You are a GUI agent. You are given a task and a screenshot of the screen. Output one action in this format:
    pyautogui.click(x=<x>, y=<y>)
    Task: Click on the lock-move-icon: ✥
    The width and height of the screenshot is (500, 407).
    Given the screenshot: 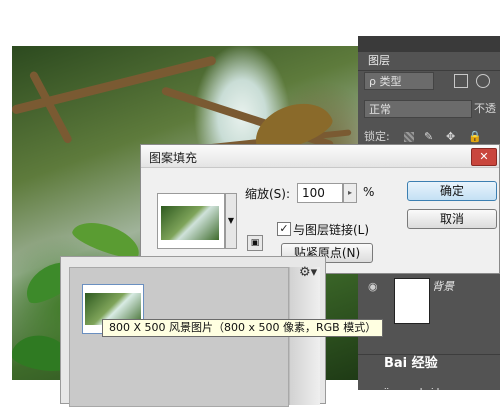 What is the action you would take?
    pyautogui.click(x=450, y=136)
    